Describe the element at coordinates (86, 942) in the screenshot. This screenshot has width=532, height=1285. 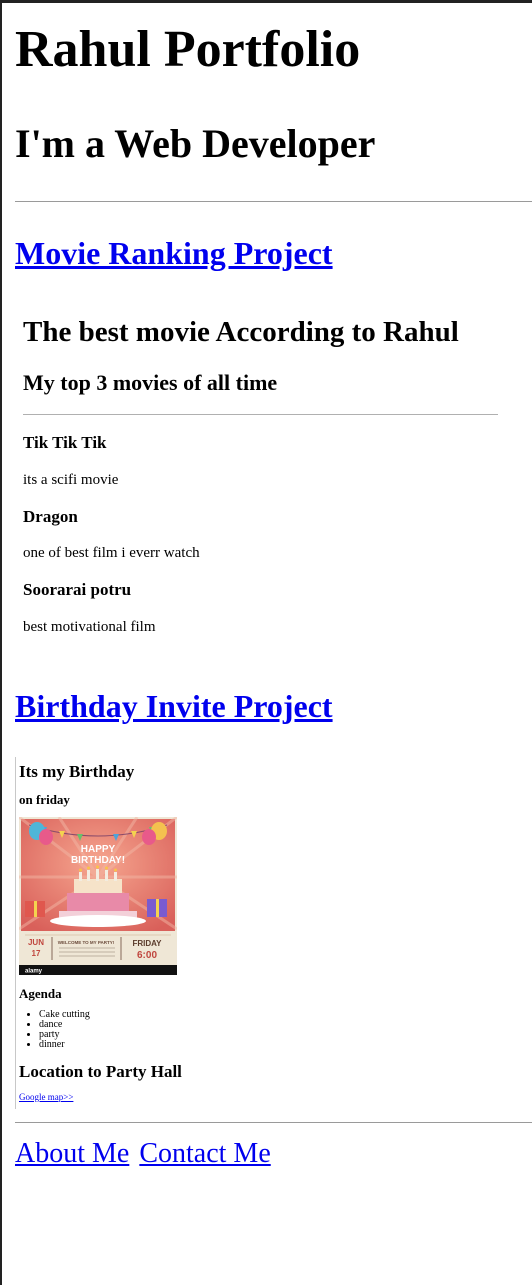
I see `invite-welcome: WELCOME TO MY PARTY!` at that location.